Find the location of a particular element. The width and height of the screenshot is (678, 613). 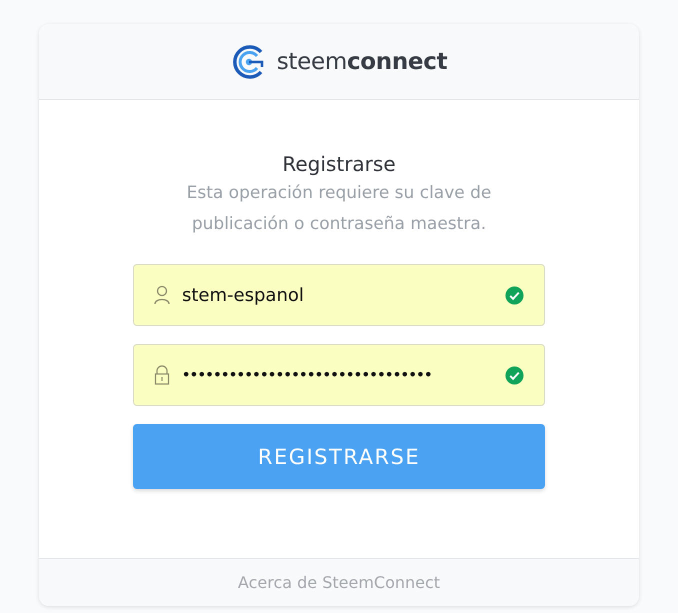

user-icon is located at coordinates (162, 295).